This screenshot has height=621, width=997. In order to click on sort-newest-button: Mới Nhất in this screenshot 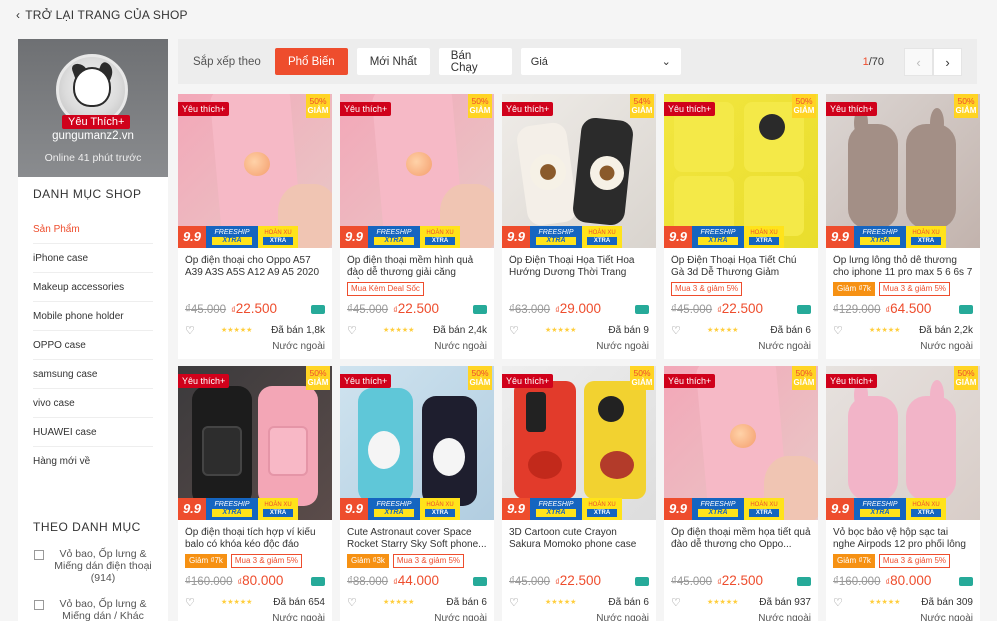, I will do `click(393, 61)`.